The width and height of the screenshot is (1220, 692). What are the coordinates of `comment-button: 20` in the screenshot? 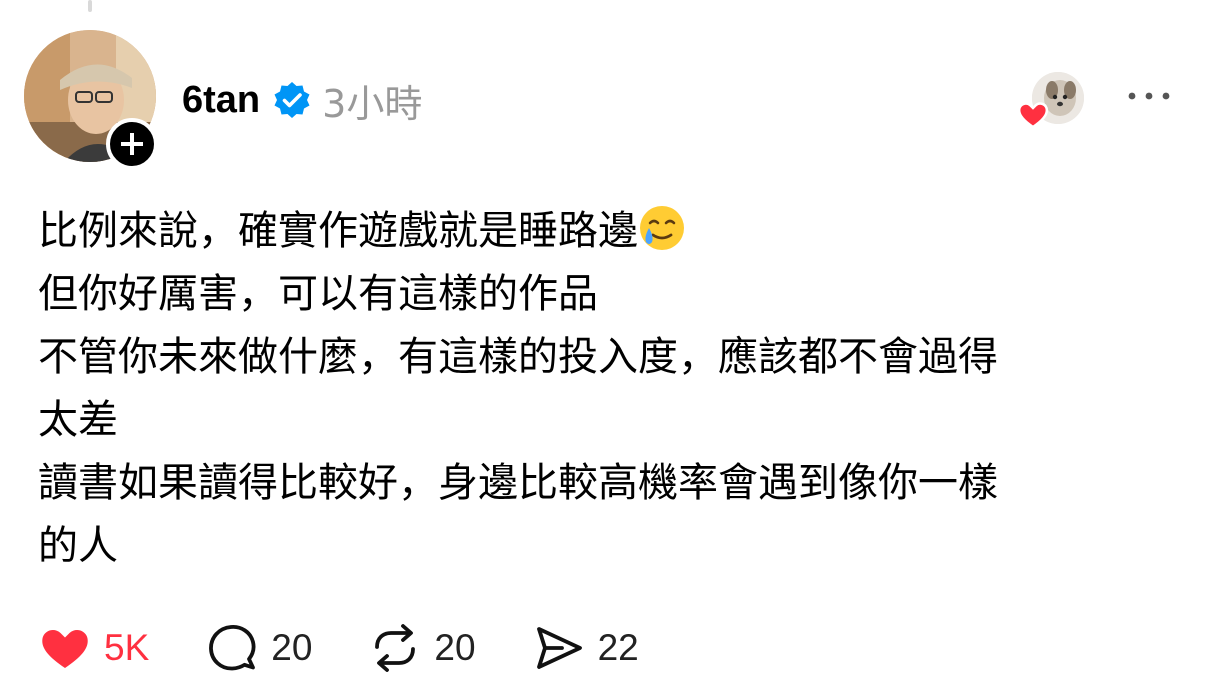 It's located at (258, 648).